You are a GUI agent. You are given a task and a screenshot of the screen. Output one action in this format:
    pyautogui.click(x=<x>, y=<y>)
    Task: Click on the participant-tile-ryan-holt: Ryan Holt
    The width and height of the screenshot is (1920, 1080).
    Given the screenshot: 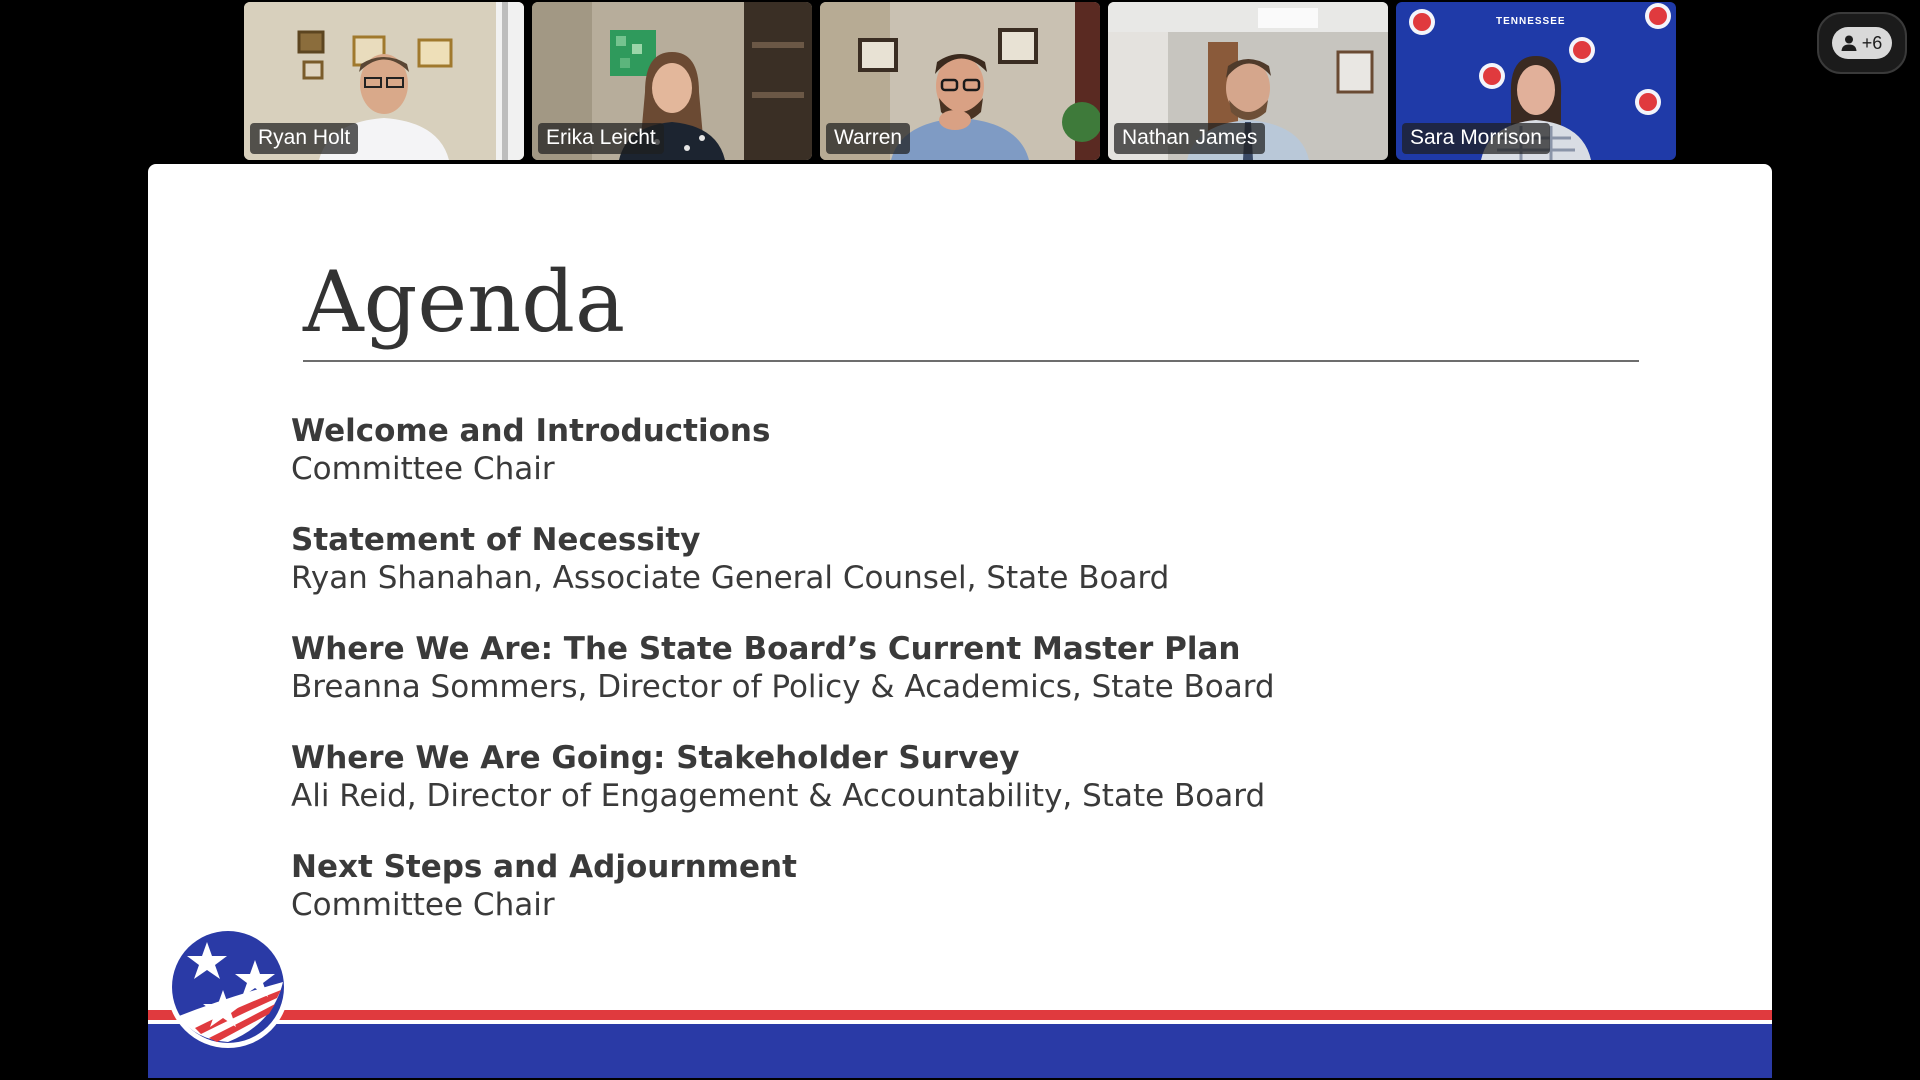 What is the action you would take?
    pyautogui.click(x=384, y=81)
    